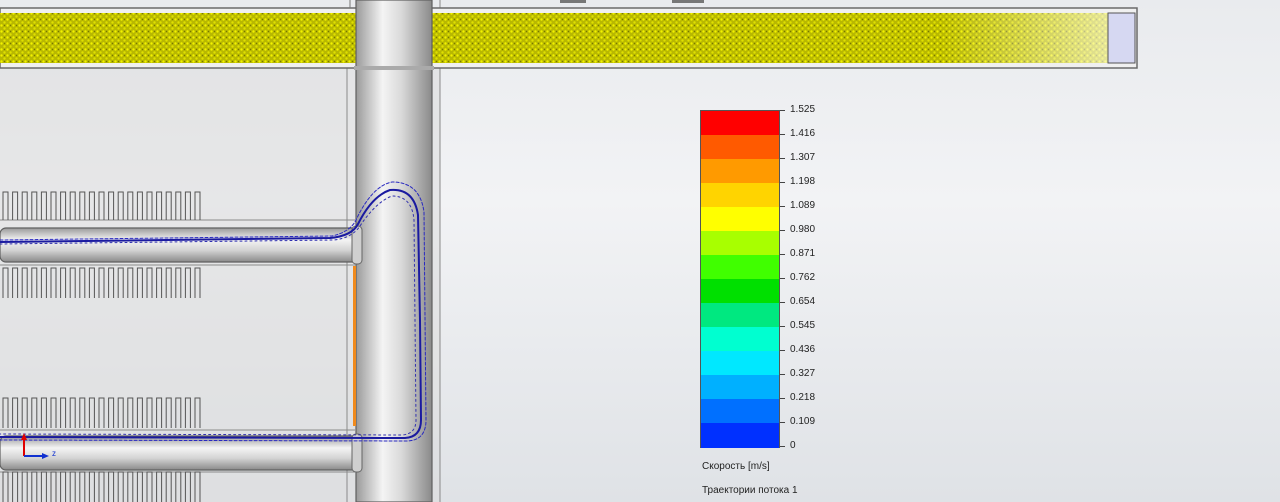  I want to click on legend-tick-label: 0.980, so click(803, 229).